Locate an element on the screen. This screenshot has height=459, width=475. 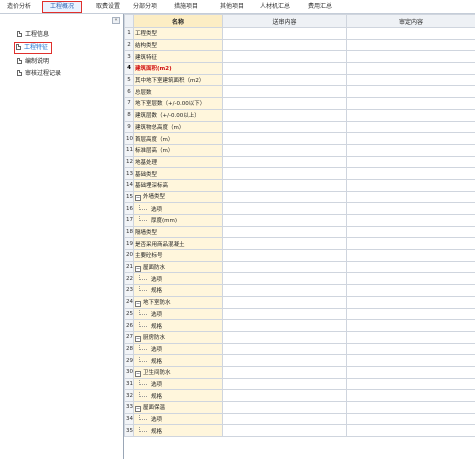
tab-4: 措施项目 is located at coordinates (186, 7).